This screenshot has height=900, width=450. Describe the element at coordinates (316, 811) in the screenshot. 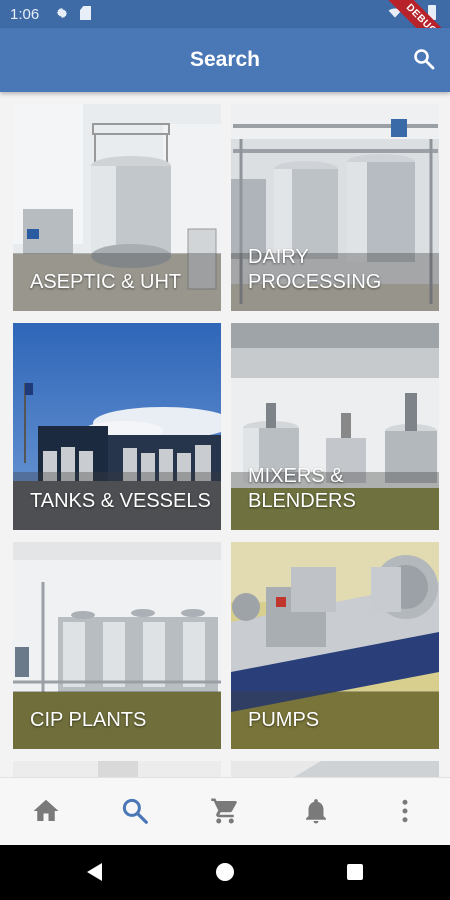

I see `bell-icon` at that location.